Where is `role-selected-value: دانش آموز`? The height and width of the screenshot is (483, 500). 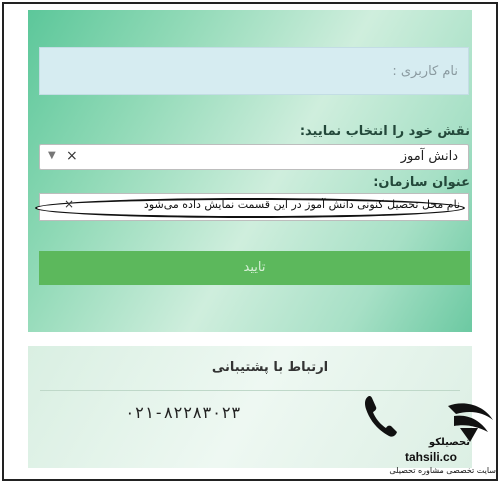
role-selected-value: دانش آموز is located at coordinates (429, 156).